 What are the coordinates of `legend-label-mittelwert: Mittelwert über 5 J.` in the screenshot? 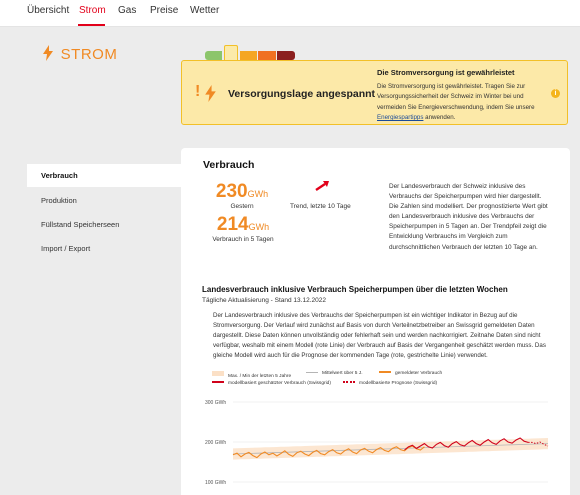 It's located at (342, 373).